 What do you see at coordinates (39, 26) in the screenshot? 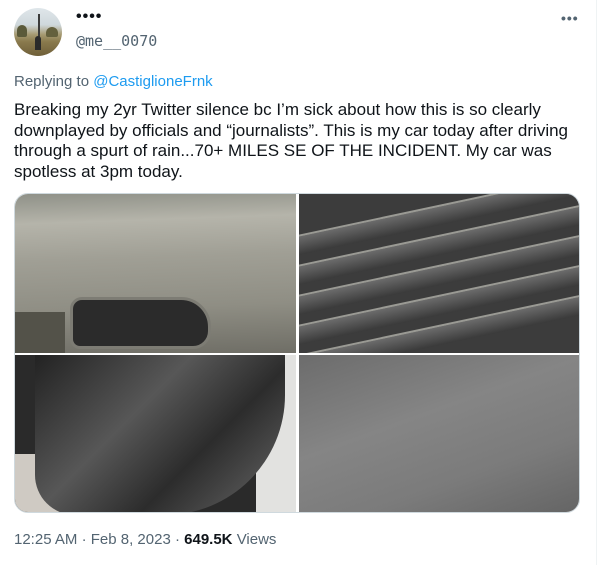
I see `avatar-pole` at bounding box center [39, 26].